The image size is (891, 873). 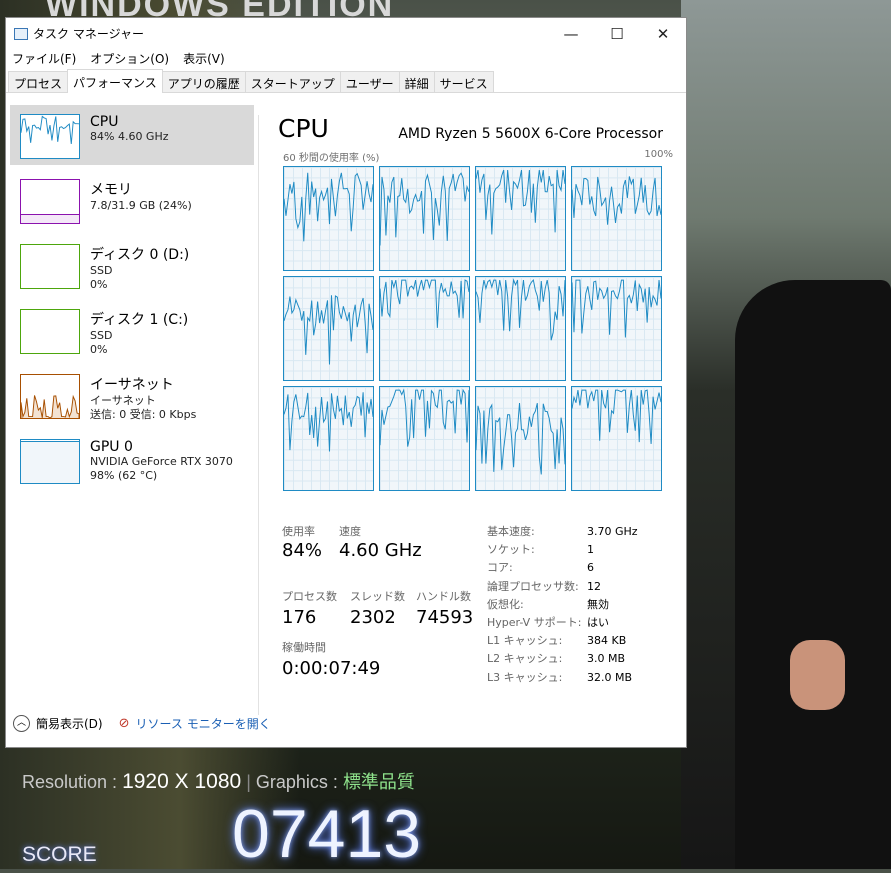 I want to click on sidebar-item-memory: メモリ 7.8/31.9 GB (24%), so click(x=132, y=200).